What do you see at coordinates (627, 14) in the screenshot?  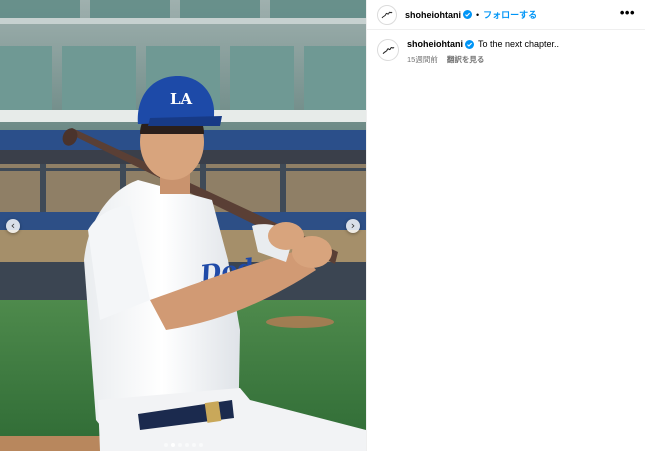 I see `more-options-icon: •••` at bounding box center [627, 14].